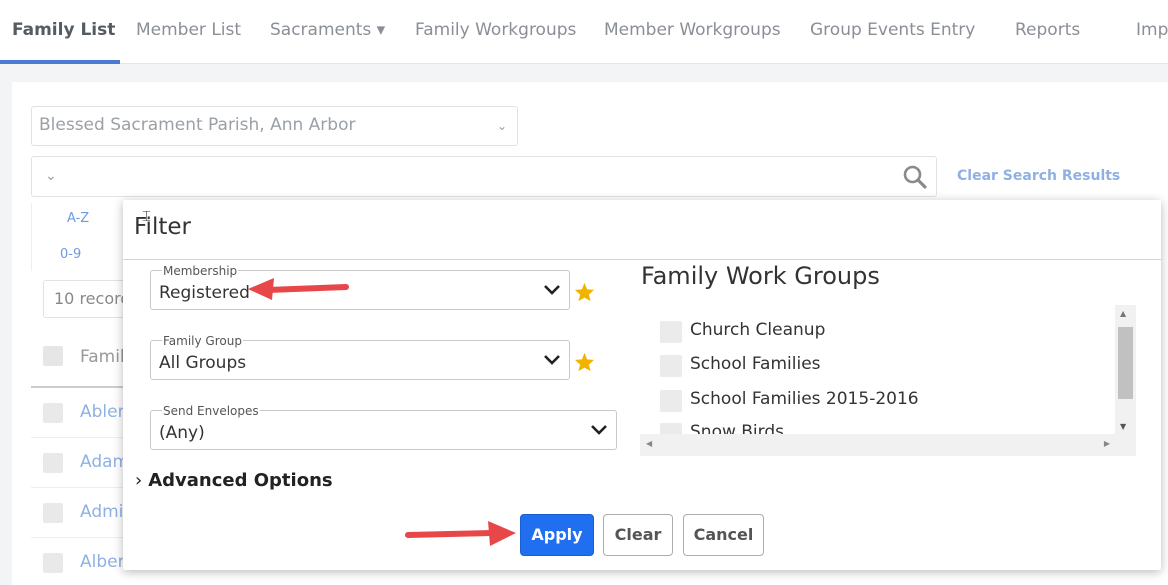 The image size is (1168, 585). I want to click on work-group-label: Church Cleanup, so click(758, 330).